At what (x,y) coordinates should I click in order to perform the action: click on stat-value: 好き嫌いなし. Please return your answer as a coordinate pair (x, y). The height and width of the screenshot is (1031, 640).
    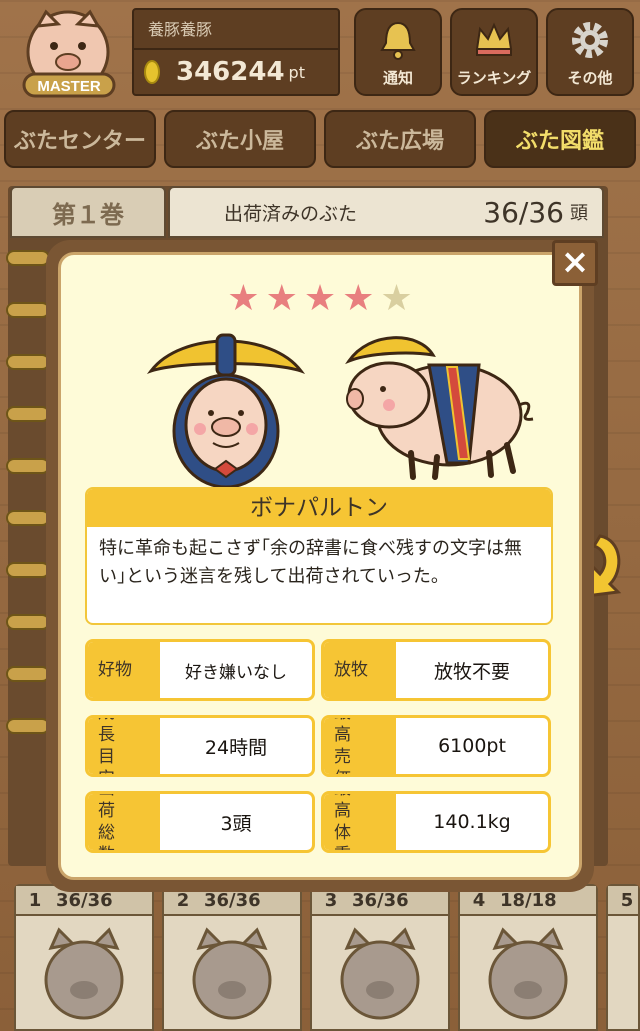
    Looking at the image, I should click on (236, 672).